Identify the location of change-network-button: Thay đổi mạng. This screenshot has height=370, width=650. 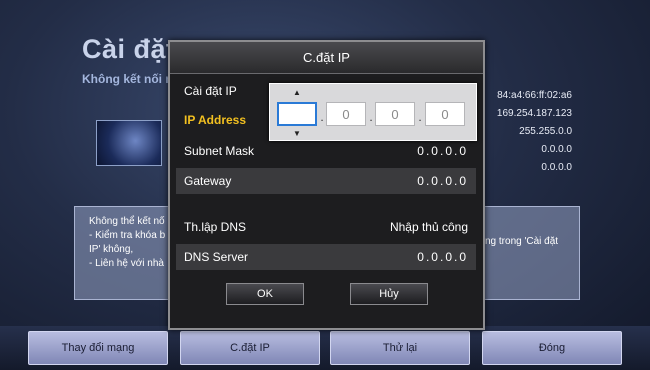
(98, 348).